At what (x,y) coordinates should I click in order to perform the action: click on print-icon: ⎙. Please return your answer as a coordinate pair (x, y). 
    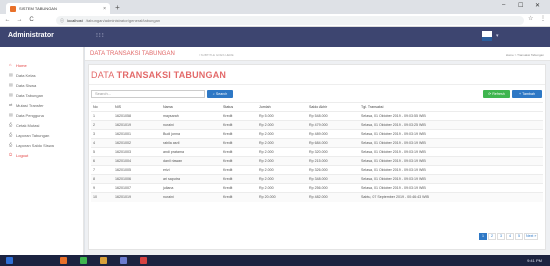
    Looking at the image, I should click on (11, 124).